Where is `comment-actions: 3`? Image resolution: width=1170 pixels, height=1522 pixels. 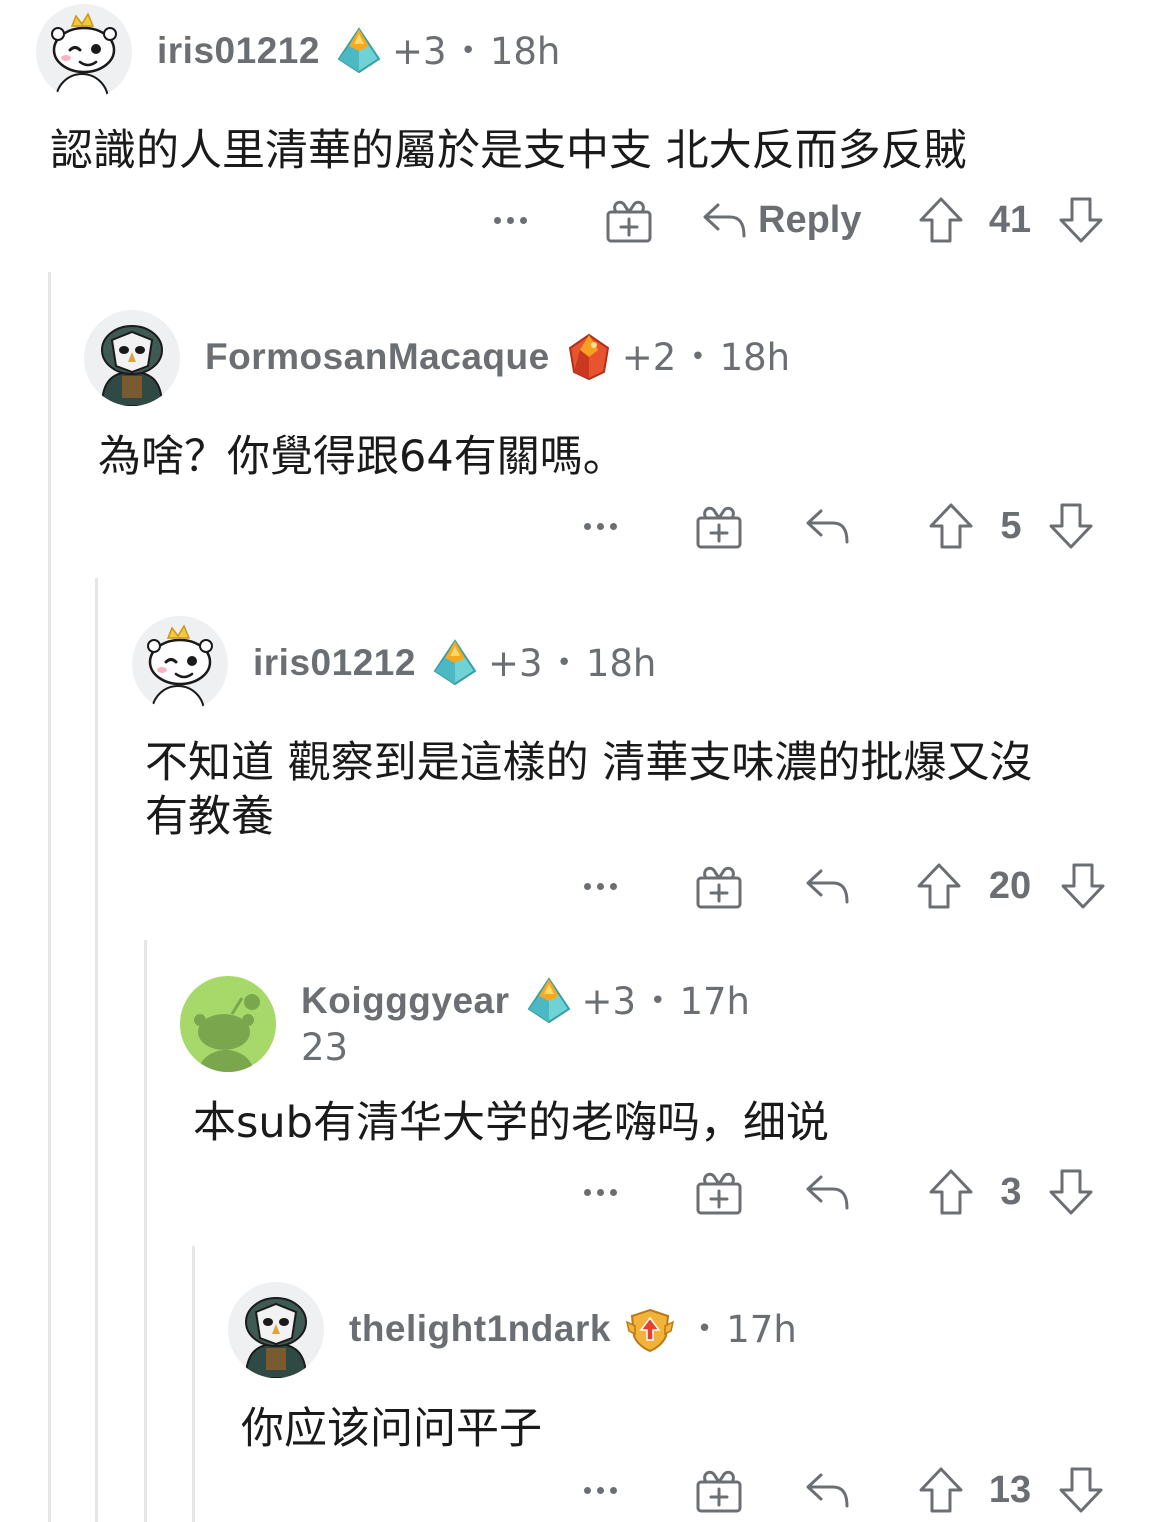 comment-actions: 3 is located at coordinates (585, 1192).